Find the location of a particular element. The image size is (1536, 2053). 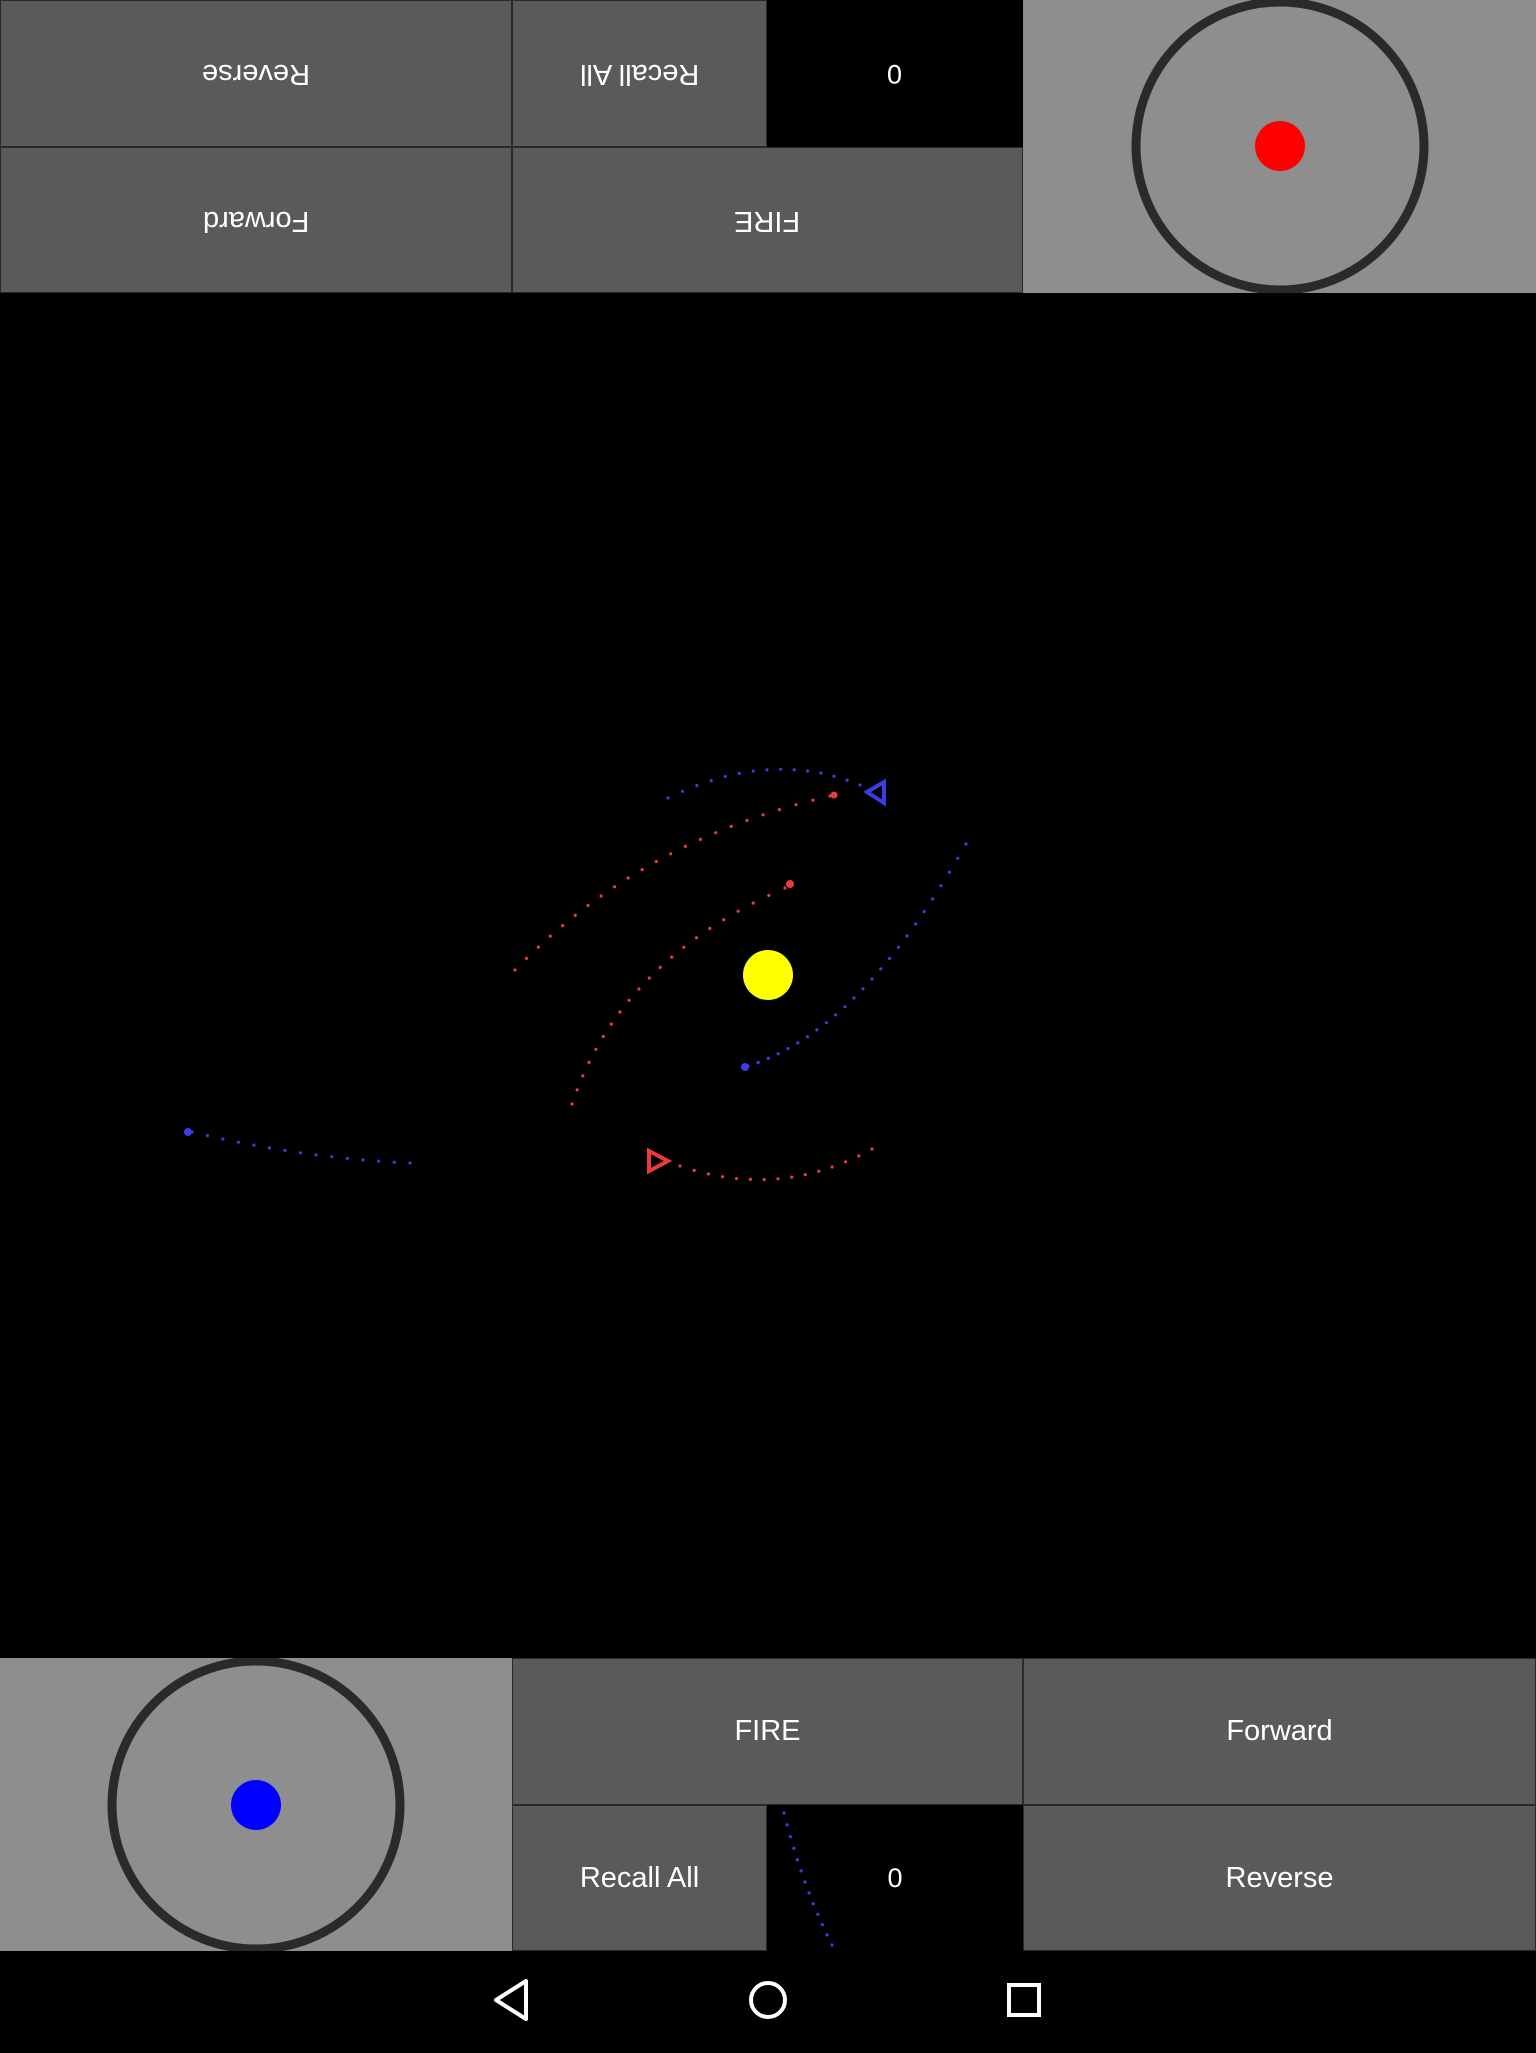

top-joystick is located at coordinates (1279, 146).